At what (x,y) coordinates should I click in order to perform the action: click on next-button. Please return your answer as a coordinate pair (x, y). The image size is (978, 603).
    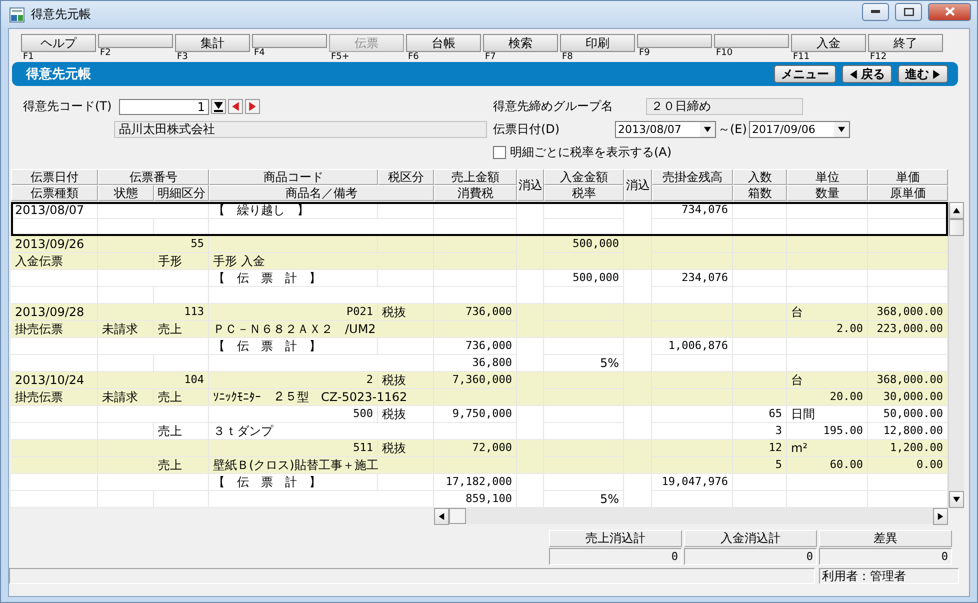
    Looking at the image, I should click on (252, 106).